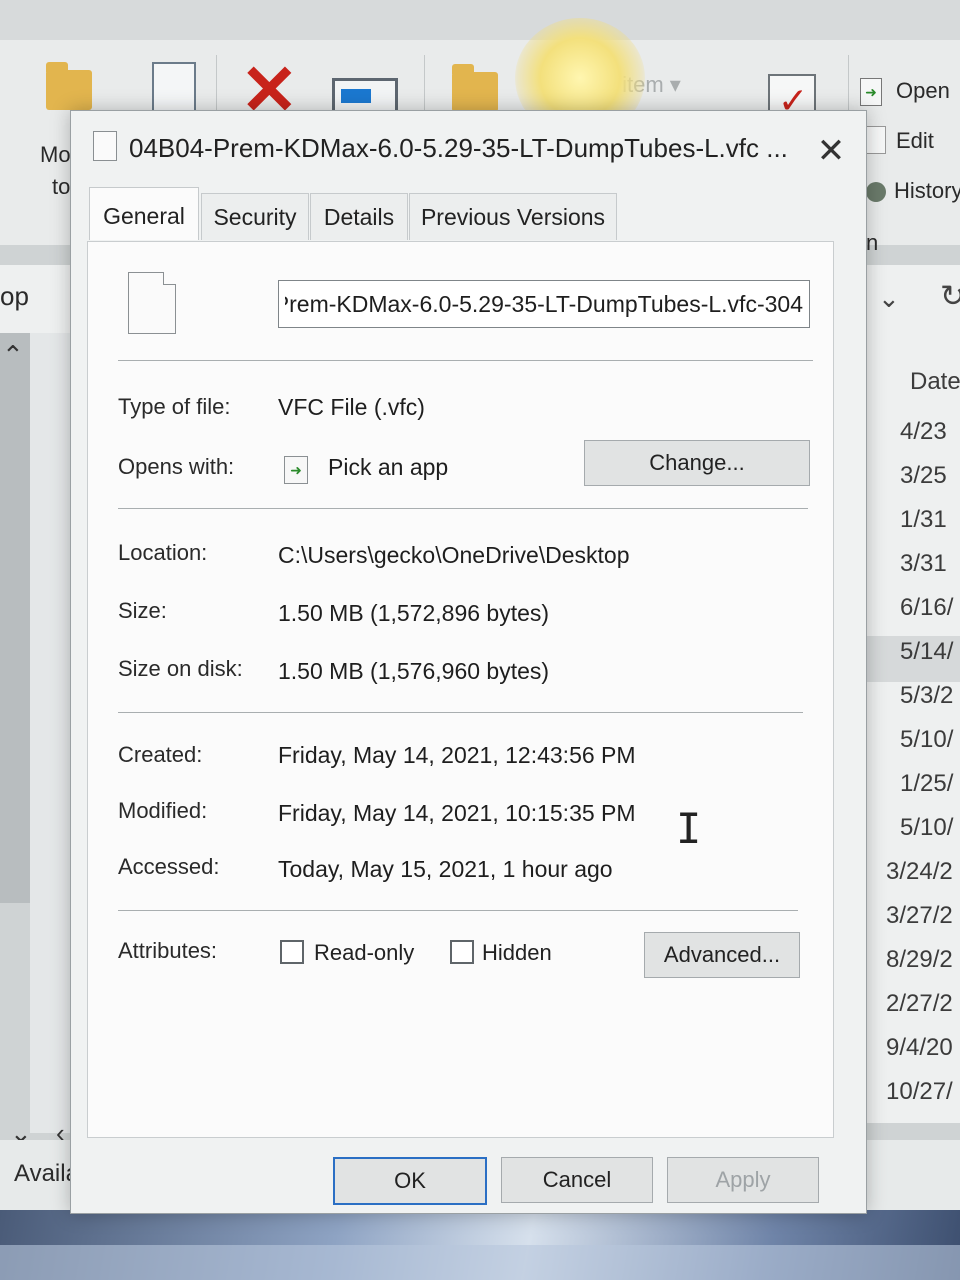  Describe the element at coordinates (923, 91) in the screenshot. I see `ribbon-open: Open` at that location.